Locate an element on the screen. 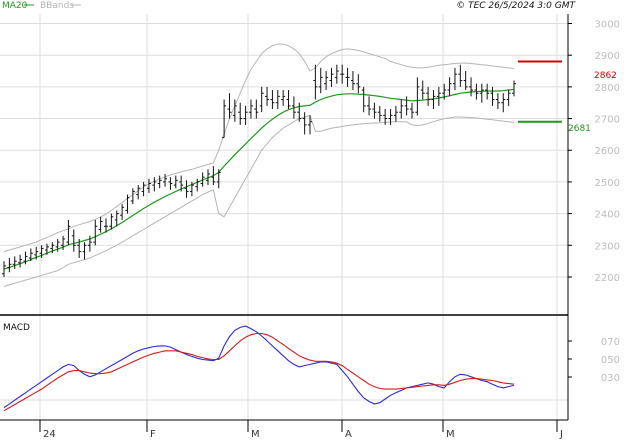 The height and width of the screenshot is (440, 627). legend-bb-label: BBands is located at coordinates (57, 6).